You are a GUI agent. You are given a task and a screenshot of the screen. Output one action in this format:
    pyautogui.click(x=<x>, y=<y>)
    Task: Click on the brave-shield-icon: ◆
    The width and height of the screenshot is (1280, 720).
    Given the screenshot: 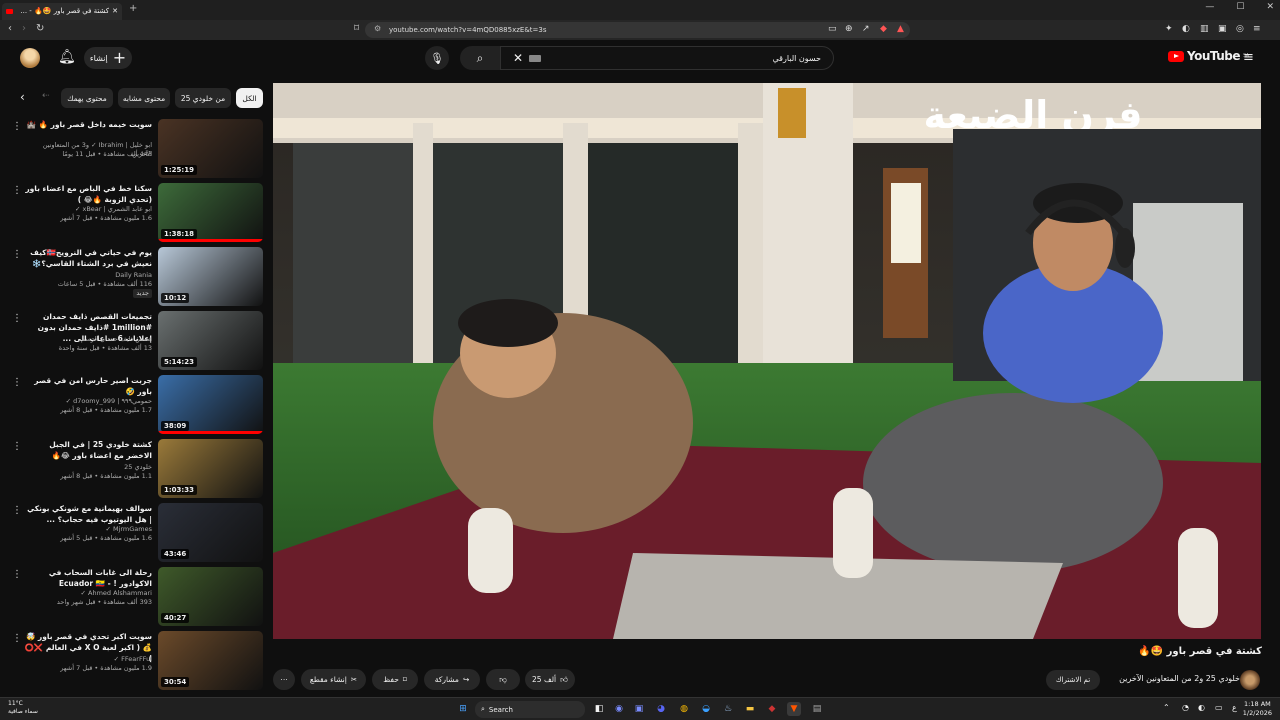 What is the action you would take?
    pyautogui.click(x=883, y=29)
    